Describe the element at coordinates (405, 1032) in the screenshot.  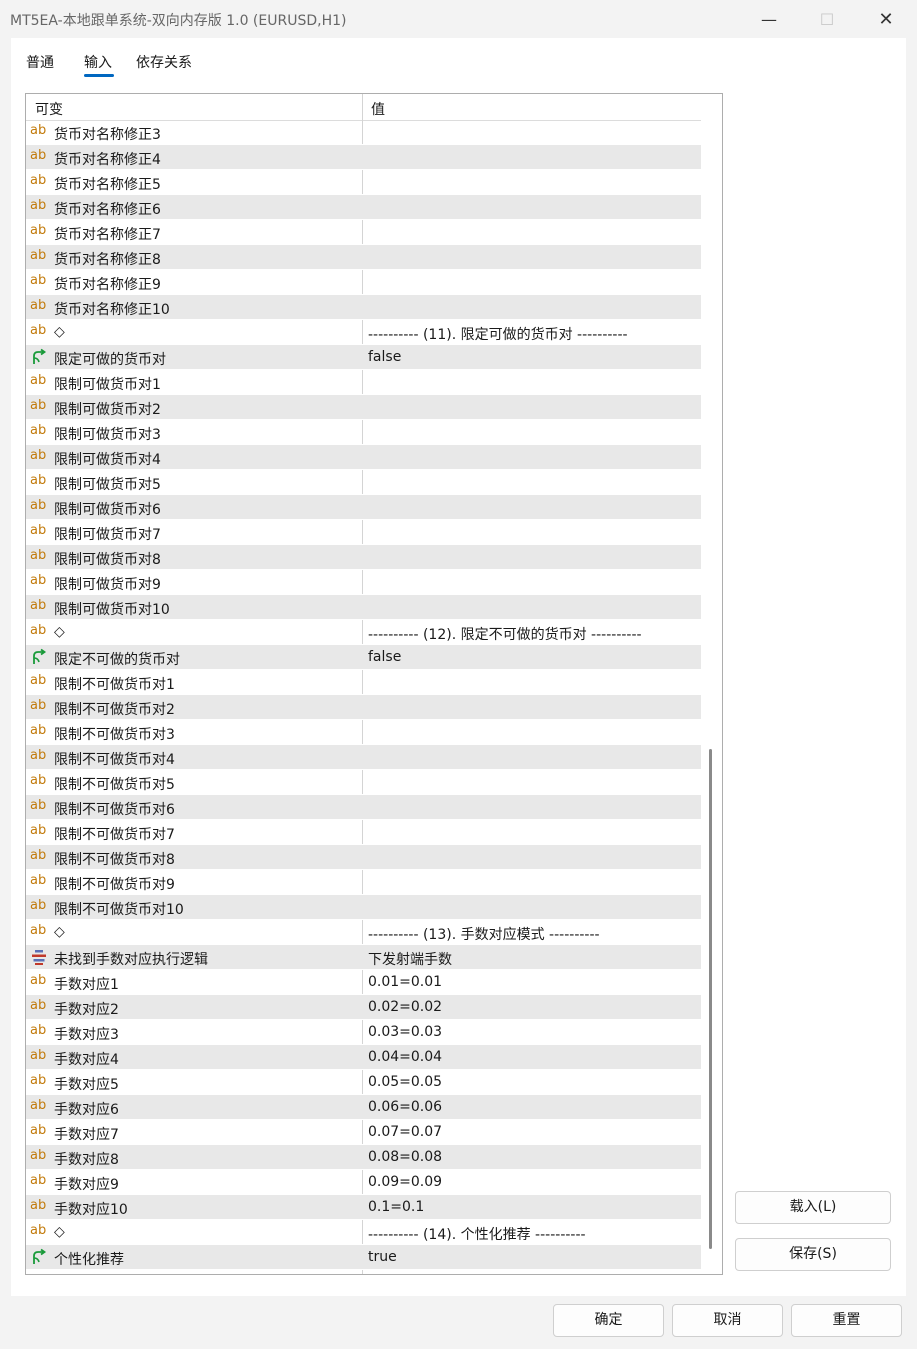
I see `parameter-value: 0.03=0.03` at that location.